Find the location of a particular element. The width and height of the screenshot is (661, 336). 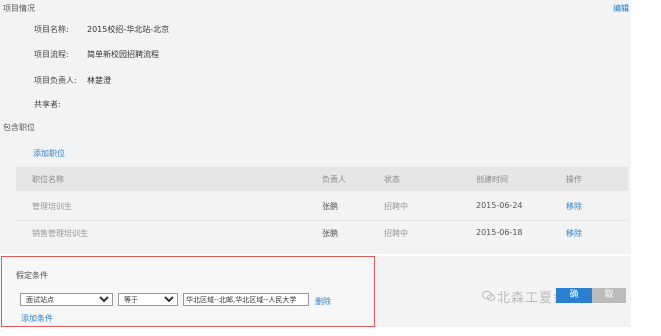

sharer-label: 共享者: is located at coordinates (47, 104).